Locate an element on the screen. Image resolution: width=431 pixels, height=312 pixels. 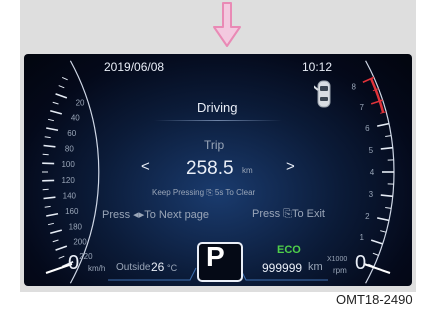
rpm-tick-label: 2 is located at coordinates (367, 216).